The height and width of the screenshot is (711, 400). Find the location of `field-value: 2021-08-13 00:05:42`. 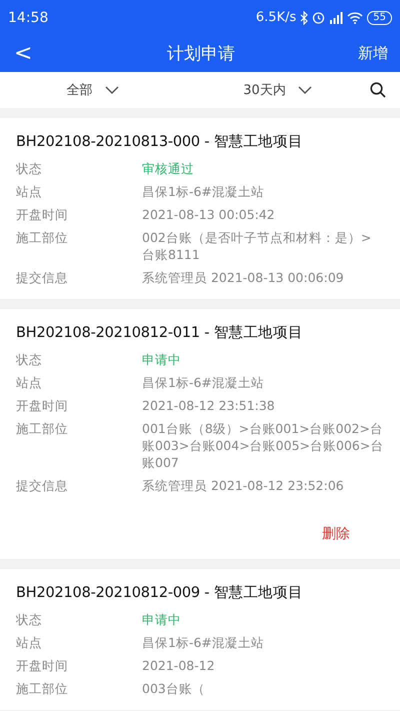

field-value: 2021-08-13 00:05:42 is located at coordinates (209, 214).